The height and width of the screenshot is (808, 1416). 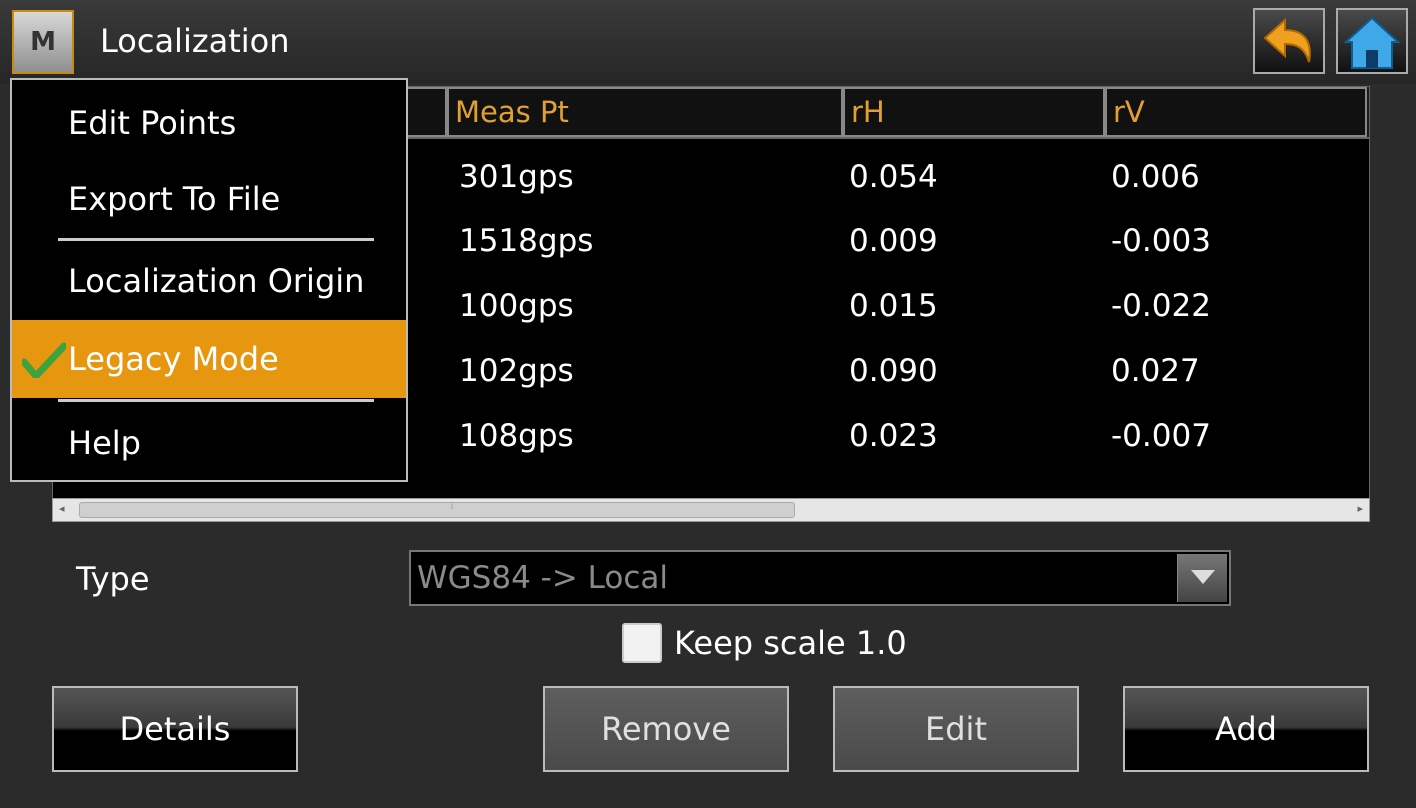 I want to click on remove-button: Remove, so click(x=666, y=729).